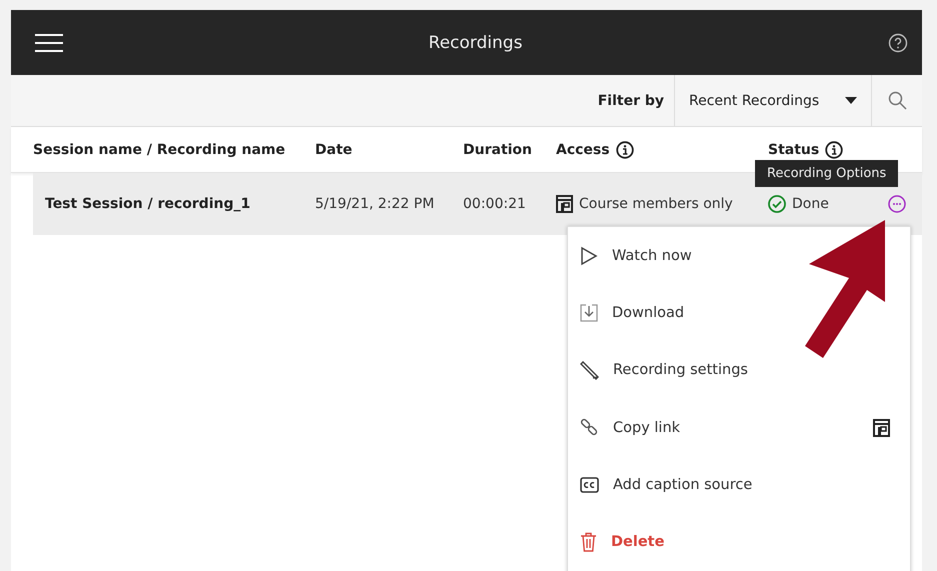 This screenshot has width=937, height=571. Describe the element at coordinates (588, 542) in the screenshot. I see `trash-icon` at that location.